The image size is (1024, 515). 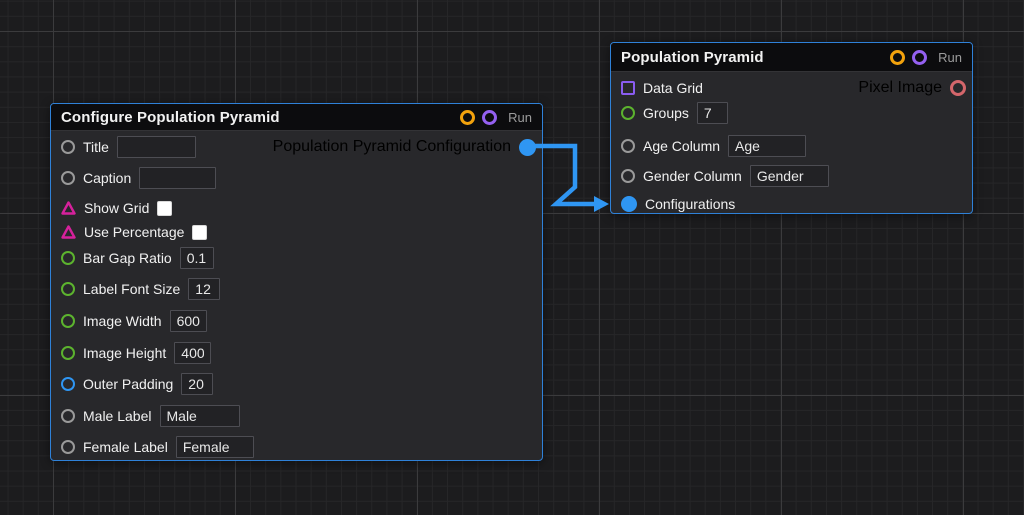 What do you see at coordinates (165, 208) in the screenshot?
I see `show-grid-checkbox` at bounding box center [165, 208].